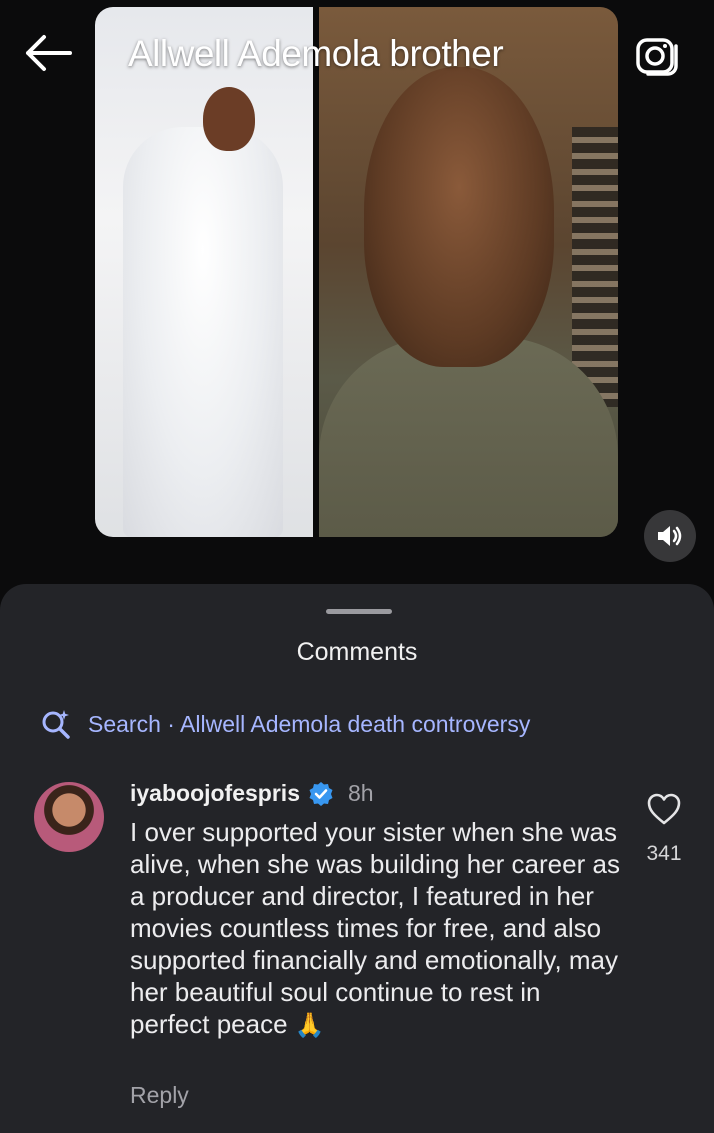  What do you see at coordinates (159, 1095) in the screenshot?
I see `reply-button: Reply` at bounding box center [159, 1095].